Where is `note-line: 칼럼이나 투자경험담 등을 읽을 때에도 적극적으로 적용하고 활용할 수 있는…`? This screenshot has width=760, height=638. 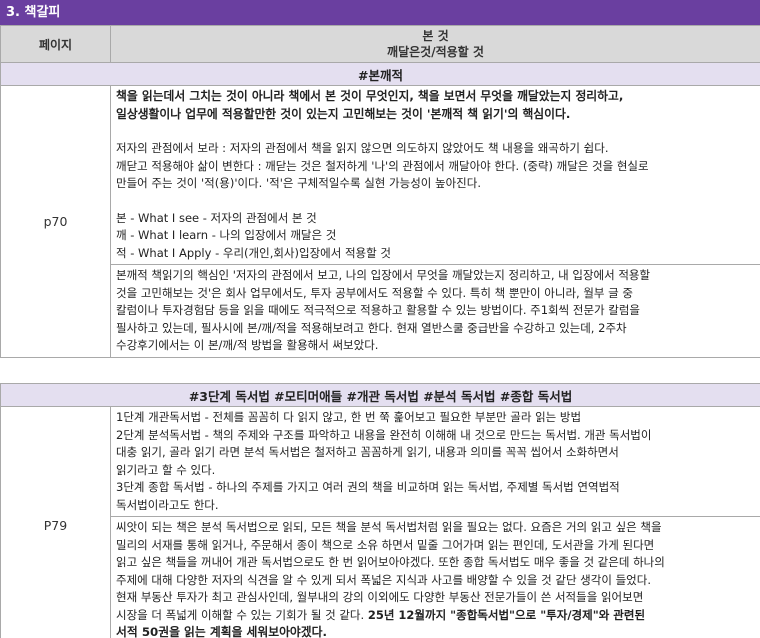 note-line: 칼럼이나 투자경험담 등을 읽을 때에도 적극적으로 적용하고 활용할 수 있는… is located at coordinates (378, 310).